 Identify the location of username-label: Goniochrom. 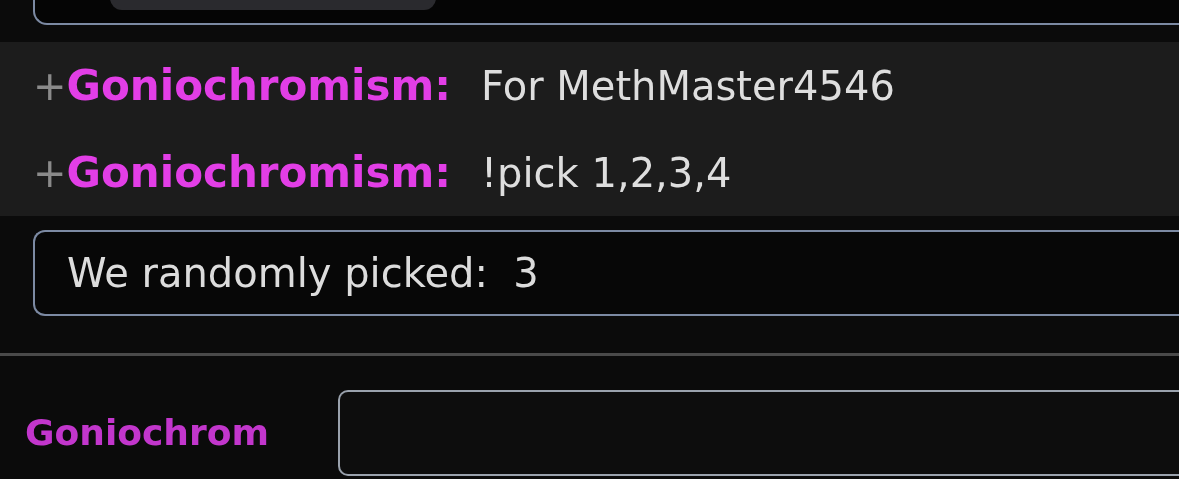
(147, 433).